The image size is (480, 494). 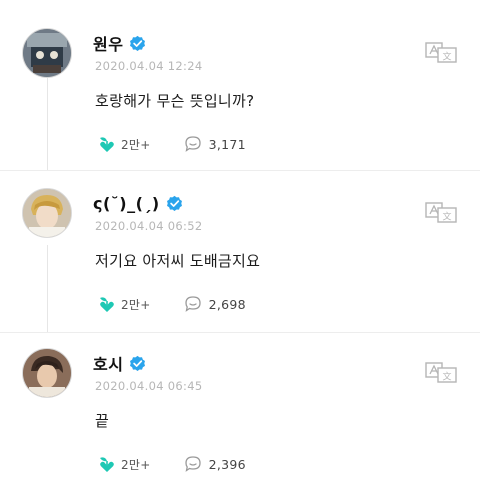 I want to click on action-bar: 2만+ 2,698, so click(x=171, y=304).